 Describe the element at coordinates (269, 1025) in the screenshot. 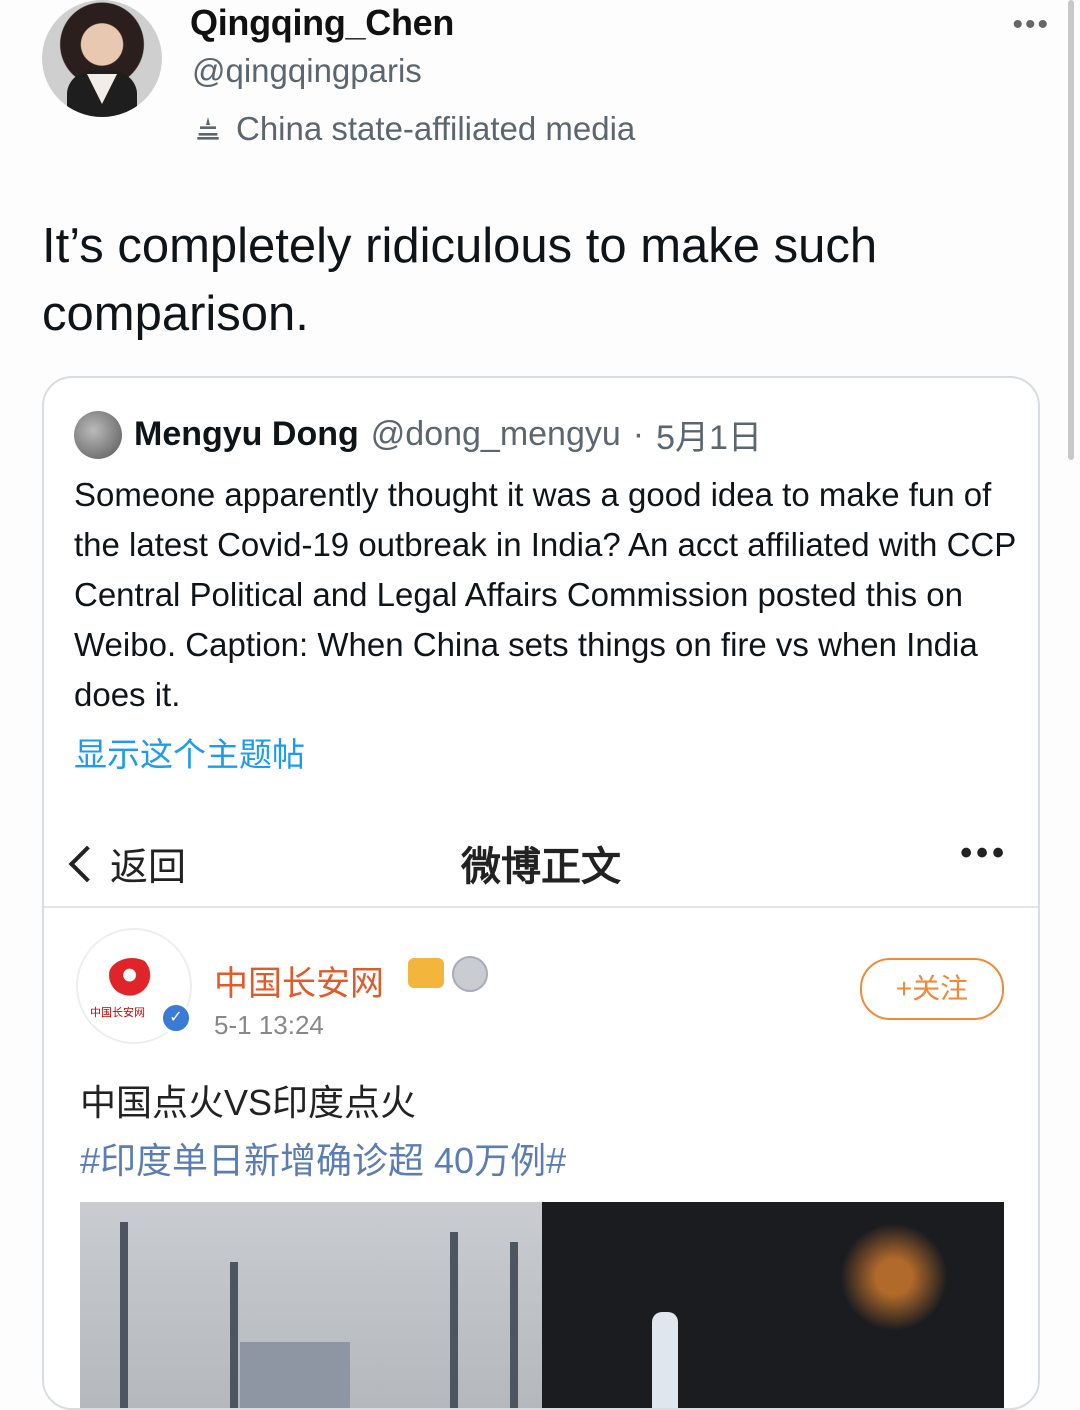

I see `weibo-timestamp: 5-1 13:24` at that location.